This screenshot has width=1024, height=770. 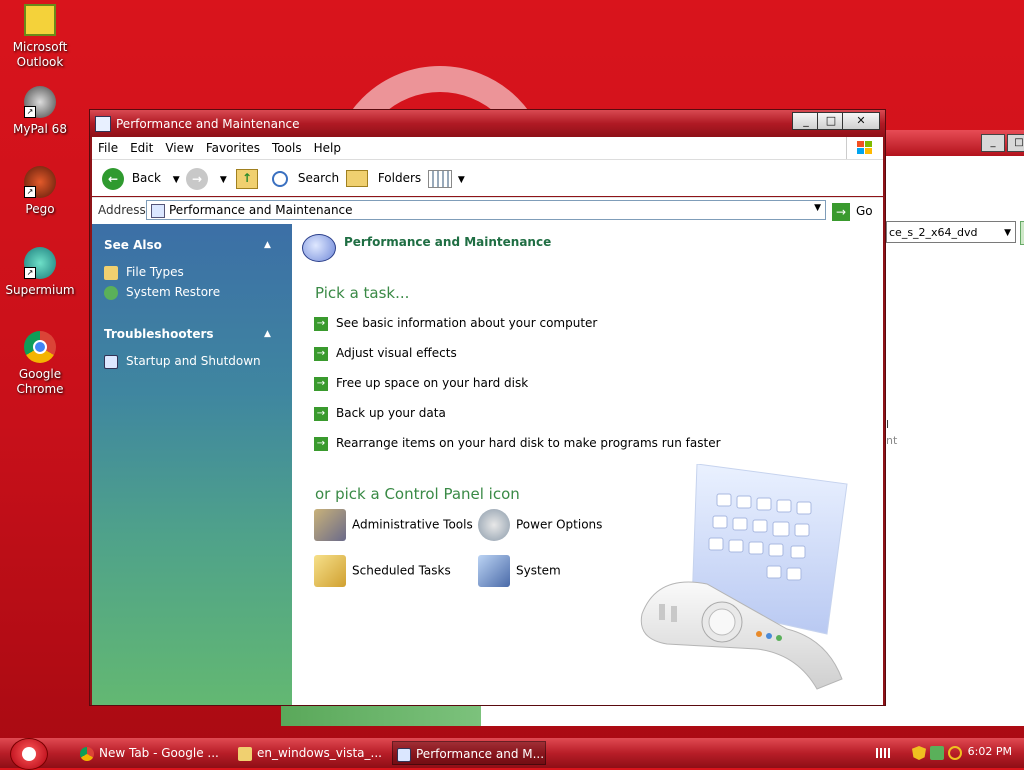 I want to click on cp-administrative-tools: Administrative Tools, so click(x=393, y=525).